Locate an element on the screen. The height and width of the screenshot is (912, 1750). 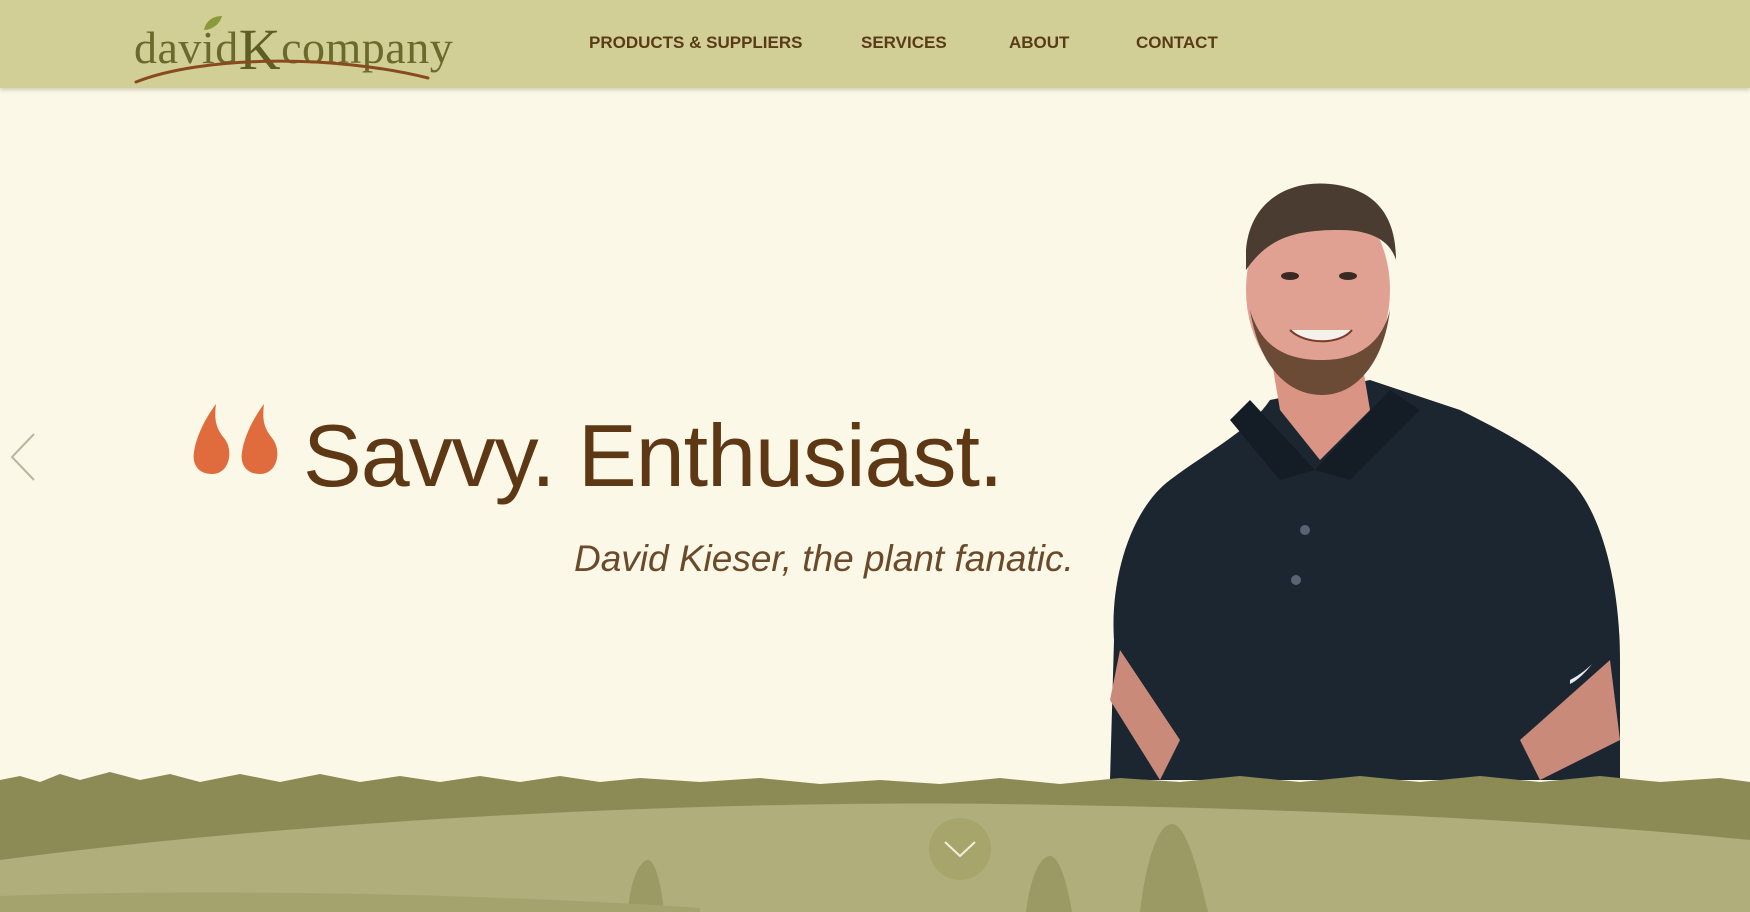
nav-services: SERVICES is located at coordinates (904, 43).